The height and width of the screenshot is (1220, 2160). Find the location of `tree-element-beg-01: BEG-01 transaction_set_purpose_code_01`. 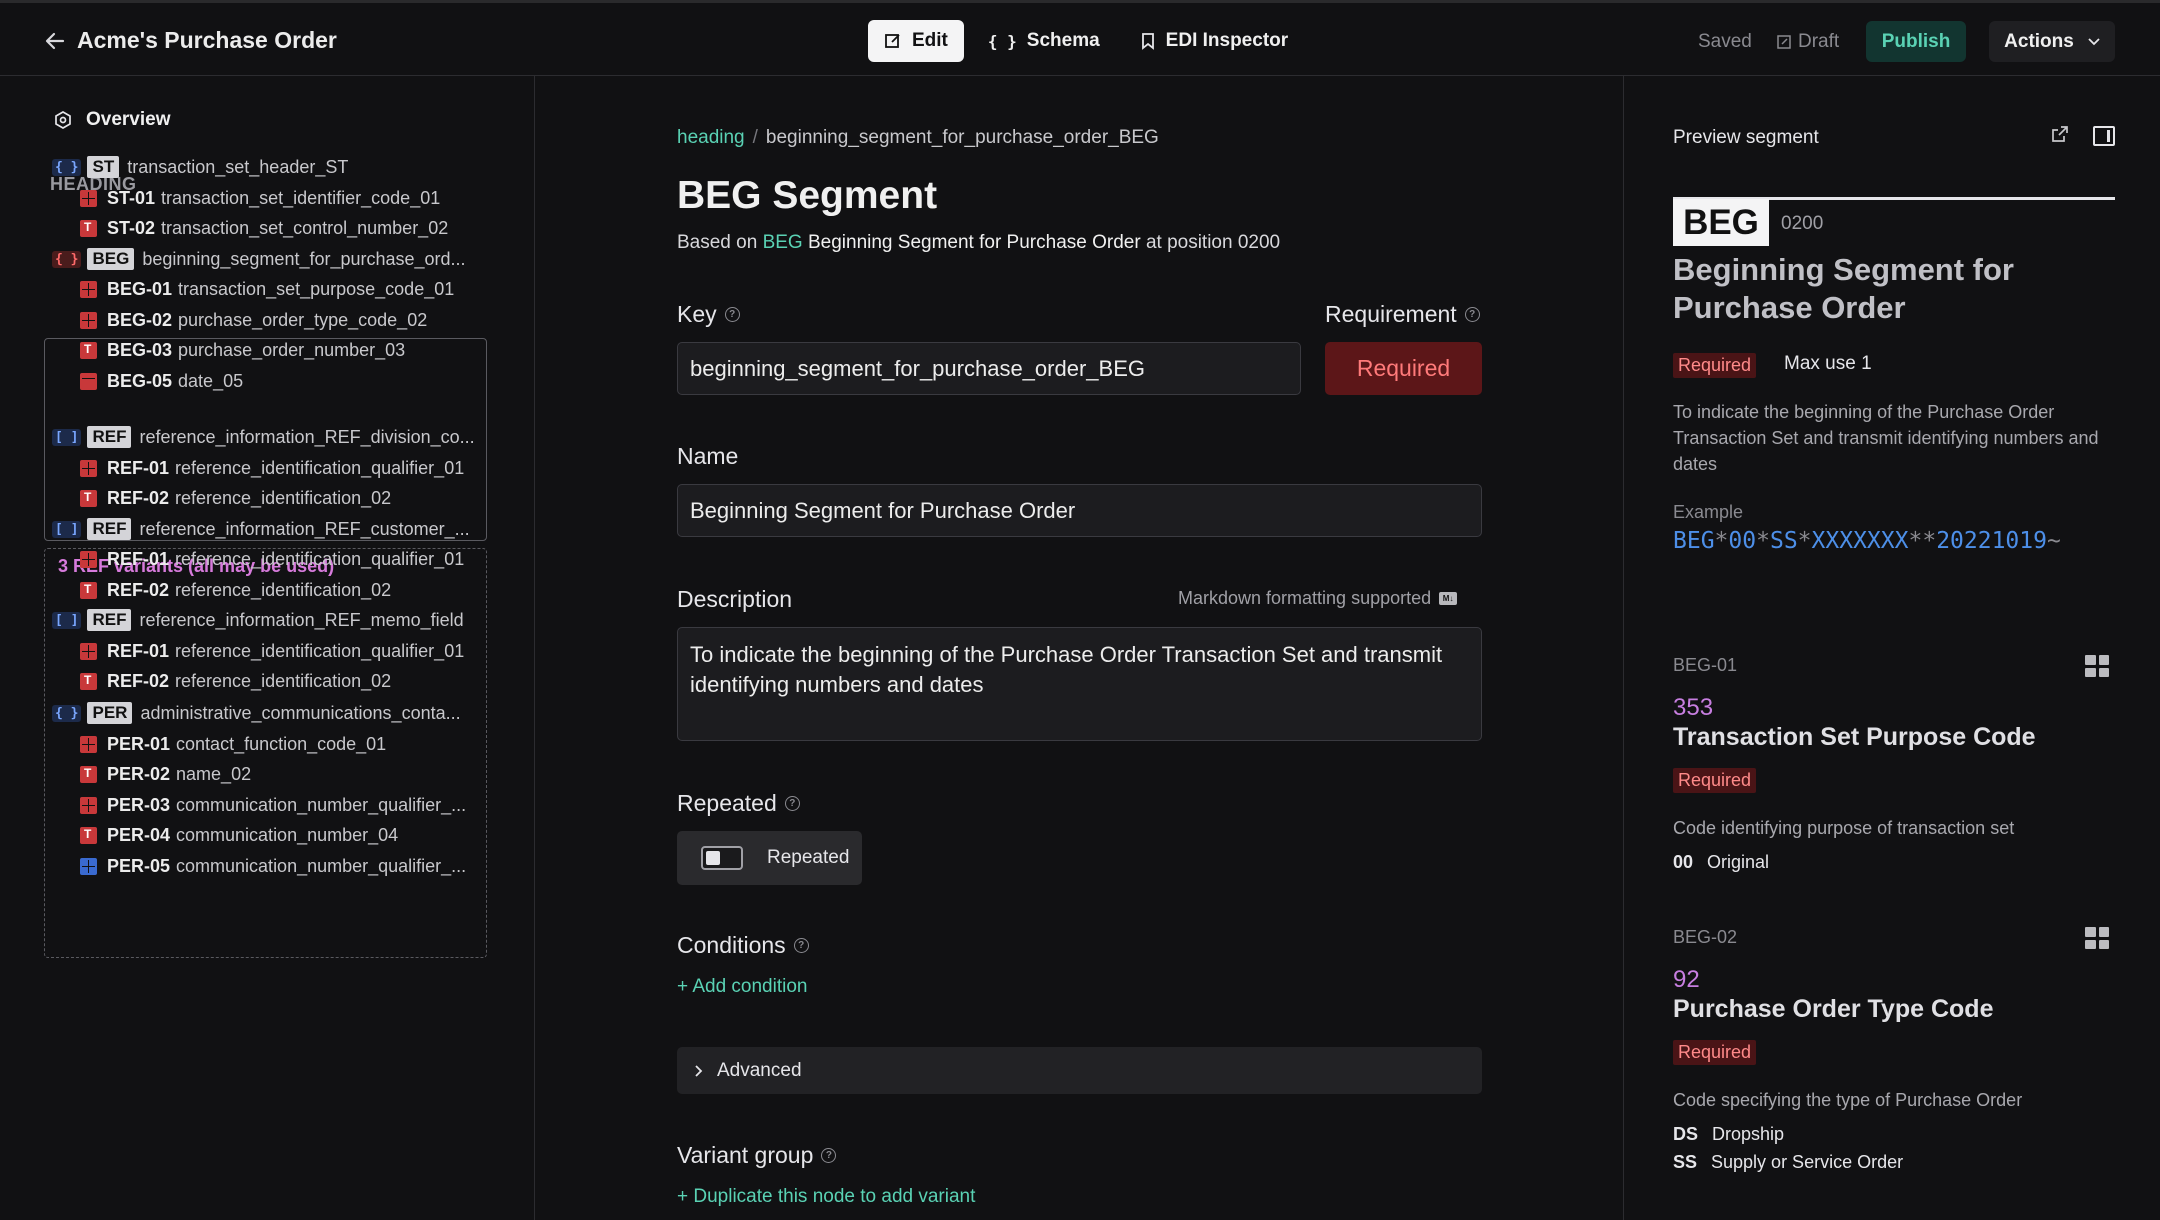

tree-element-beg-01: BEG-01 transaction_set_purpose_code_01 is located at coordinates (267, 289).